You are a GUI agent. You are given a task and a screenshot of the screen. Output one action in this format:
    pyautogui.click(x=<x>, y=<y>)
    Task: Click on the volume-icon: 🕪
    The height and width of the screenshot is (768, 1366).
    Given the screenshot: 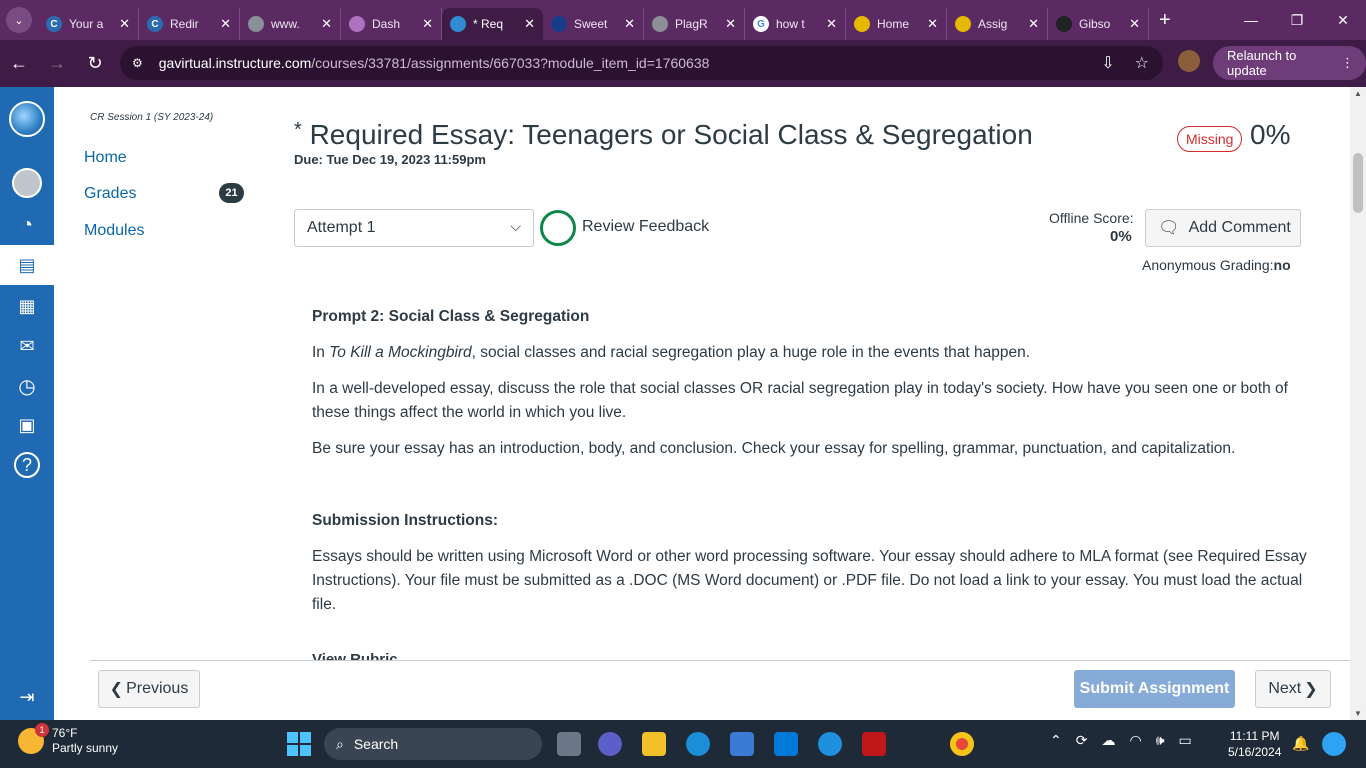 What is the action you would take?
    pyautogui.click(x=1160, y=740)
    